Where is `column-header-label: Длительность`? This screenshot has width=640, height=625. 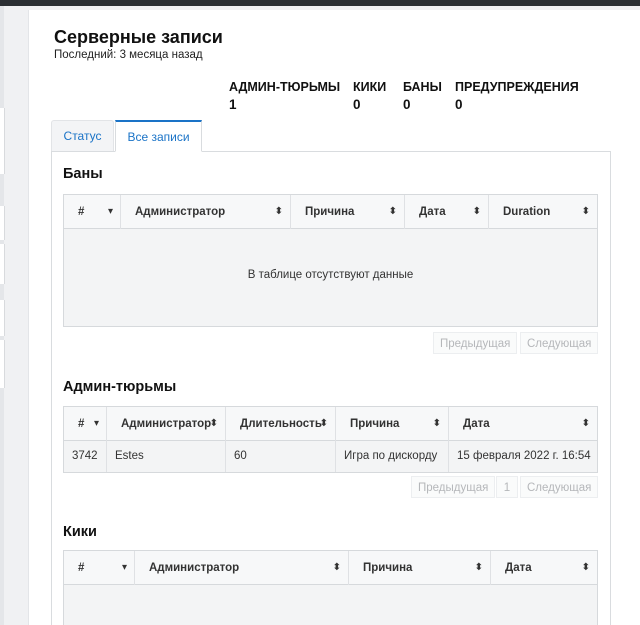
column-header-label: Длительность is located at coordinates (281, 424).